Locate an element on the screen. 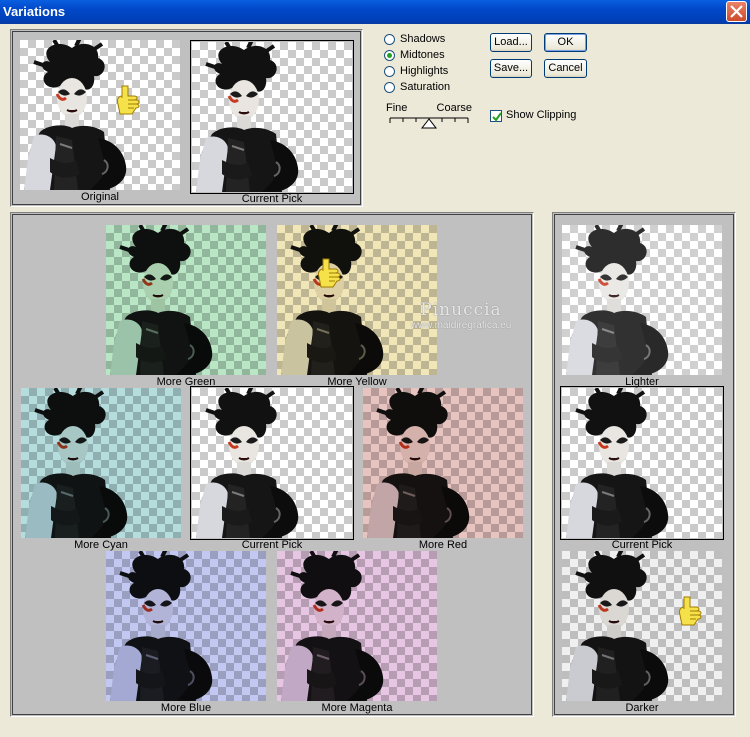  ok-button: OK is located at coordinates (565, 42).